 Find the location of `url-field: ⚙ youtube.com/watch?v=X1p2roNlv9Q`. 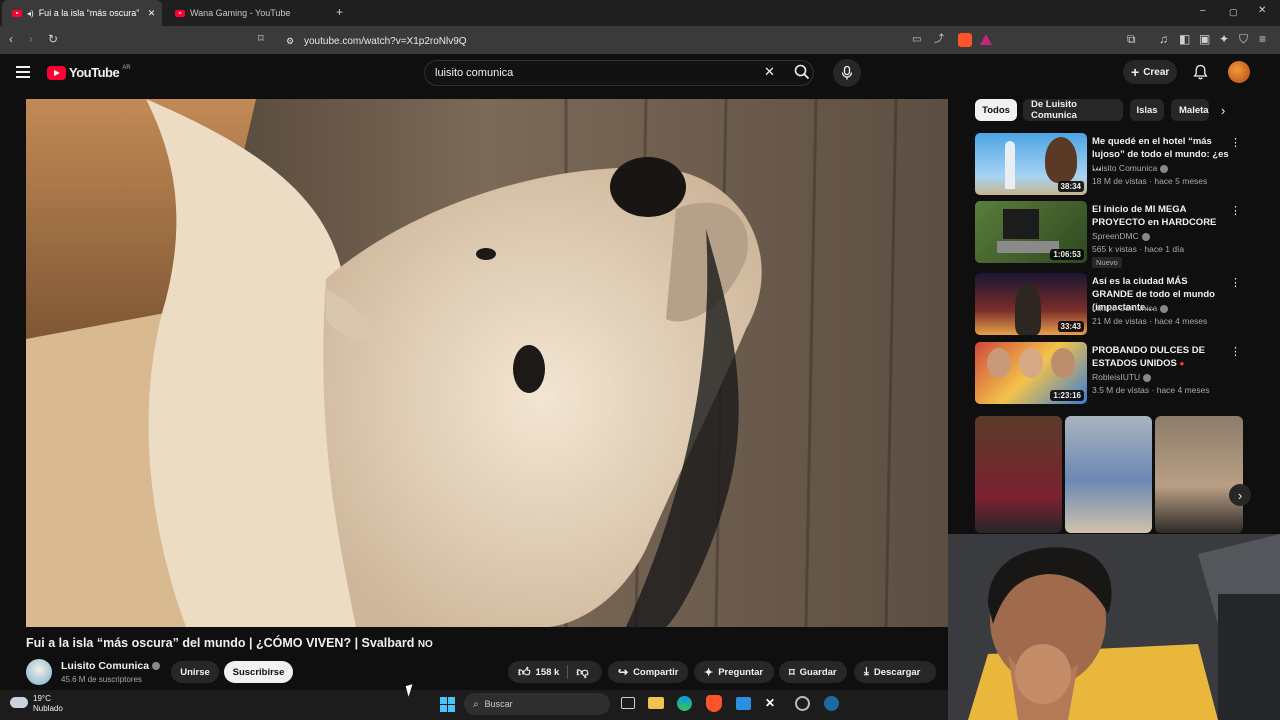

url-field: ⚙ youtube.com/watch?v=X1p2roNlv9Q is located at coordinates (640, 41).